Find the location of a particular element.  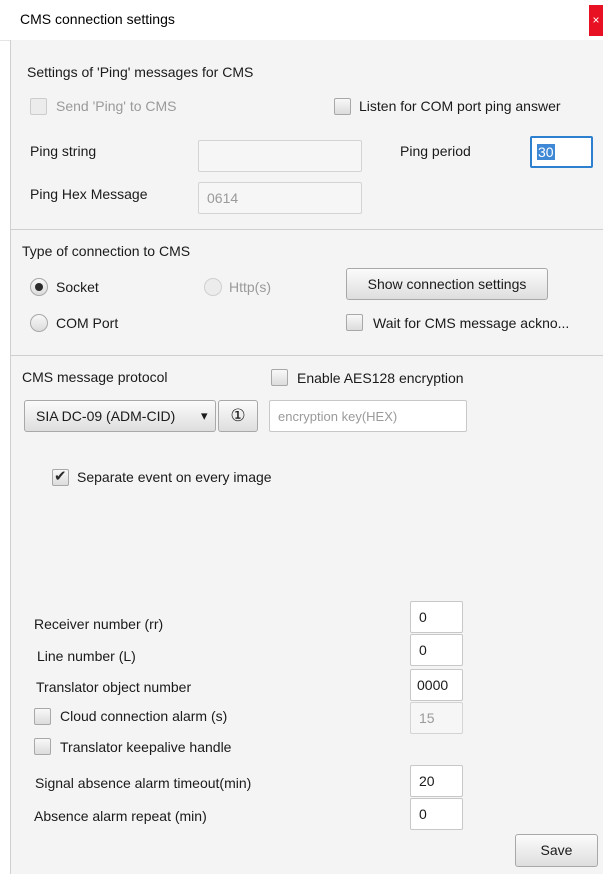

aes-checkbox is located at coordinates (279, 377).